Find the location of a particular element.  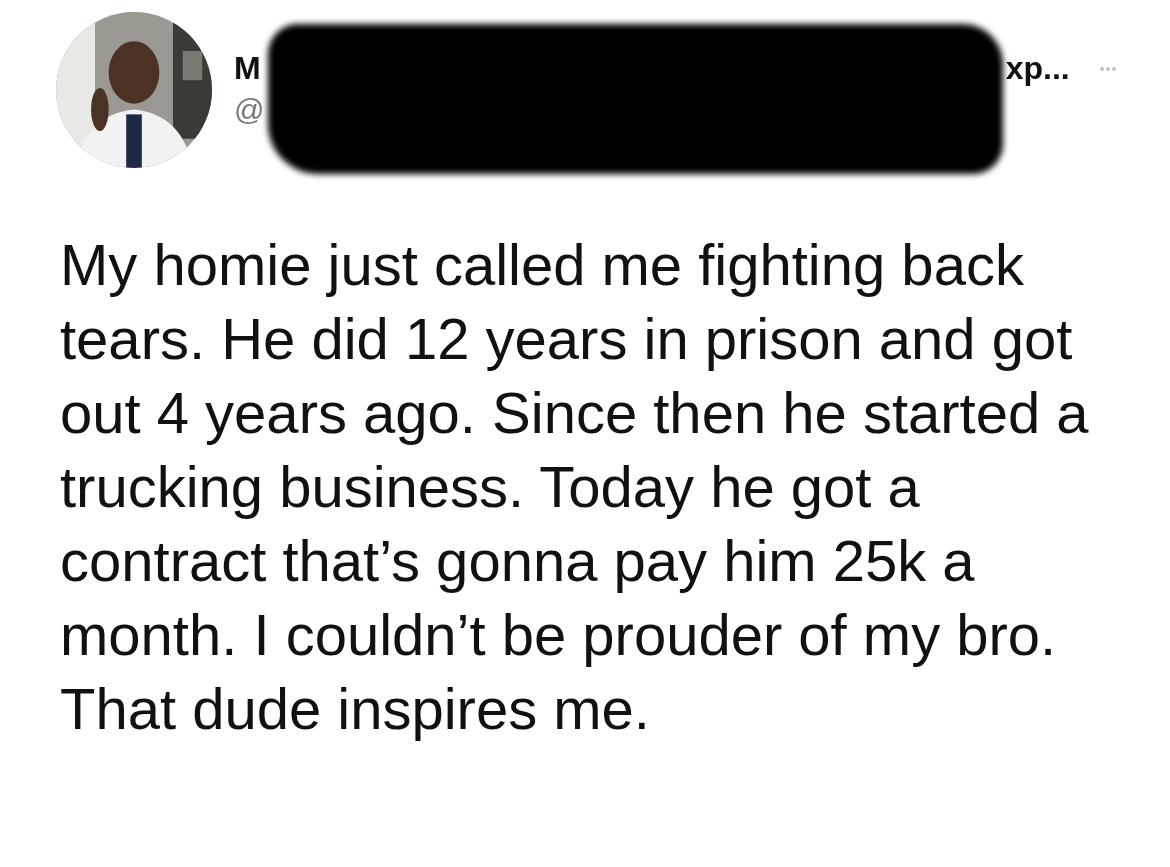

user-name: M is located at coordinates (247, 68).